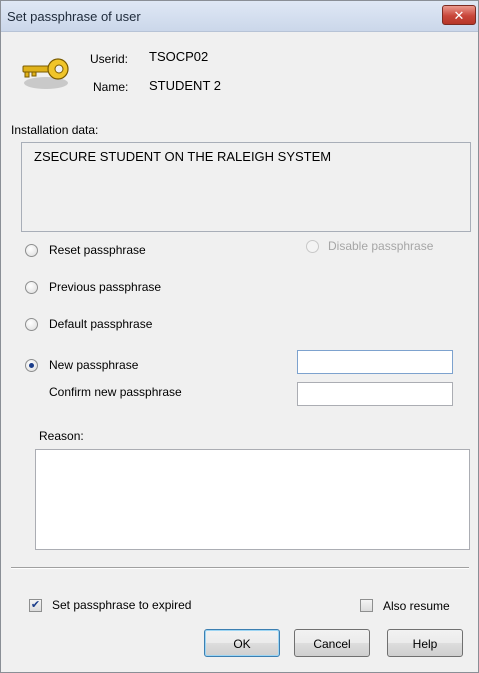 The image size is (479, 673). Describe the element at coordinates (45, 73) in the screenshot. I see `key-icon` at that location.